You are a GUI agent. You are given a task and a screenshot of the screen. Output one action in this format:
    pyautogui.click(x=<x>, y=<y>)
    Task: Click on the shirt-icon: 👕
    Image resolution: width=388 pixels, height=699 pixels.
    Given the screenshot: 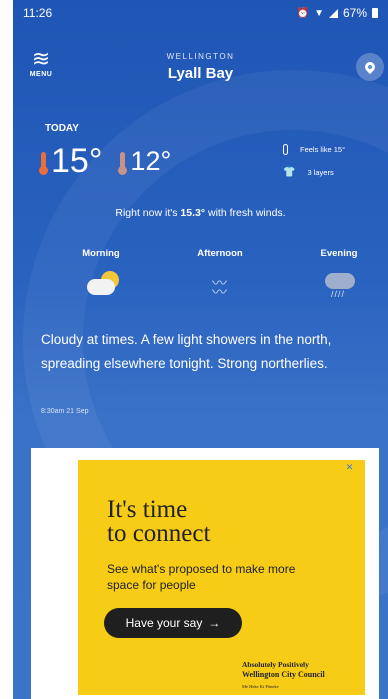 What is the action you would take?
    pyautogui.click(x=289, y=172)
    